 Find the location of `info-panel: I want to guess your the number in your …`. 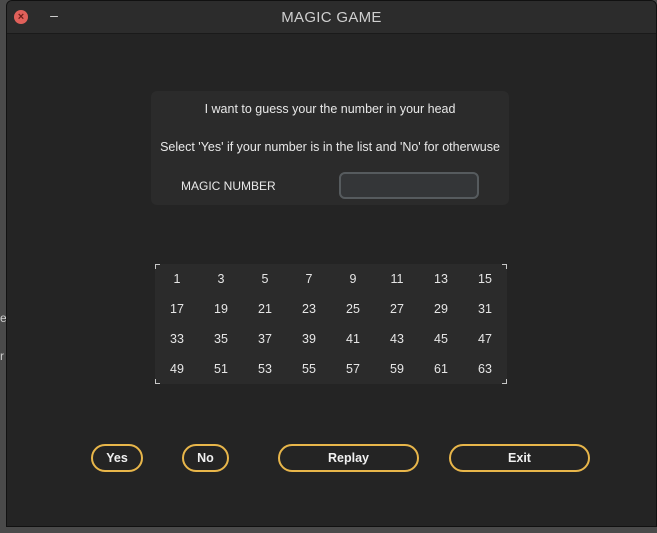

info-panel: I want to guess your the number in your … is located at coordinates (330, 148).